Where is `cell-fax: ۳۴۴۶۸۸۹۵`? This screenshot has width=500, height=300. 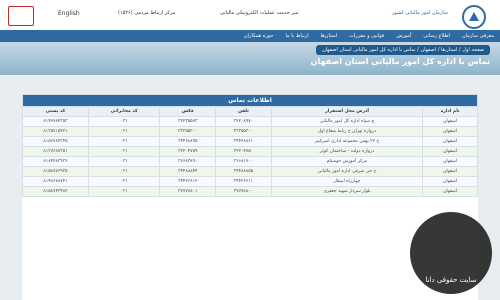 cell-fax: ۳۴۴۶۸۸۹۵ is located at coordinates (188, 141).